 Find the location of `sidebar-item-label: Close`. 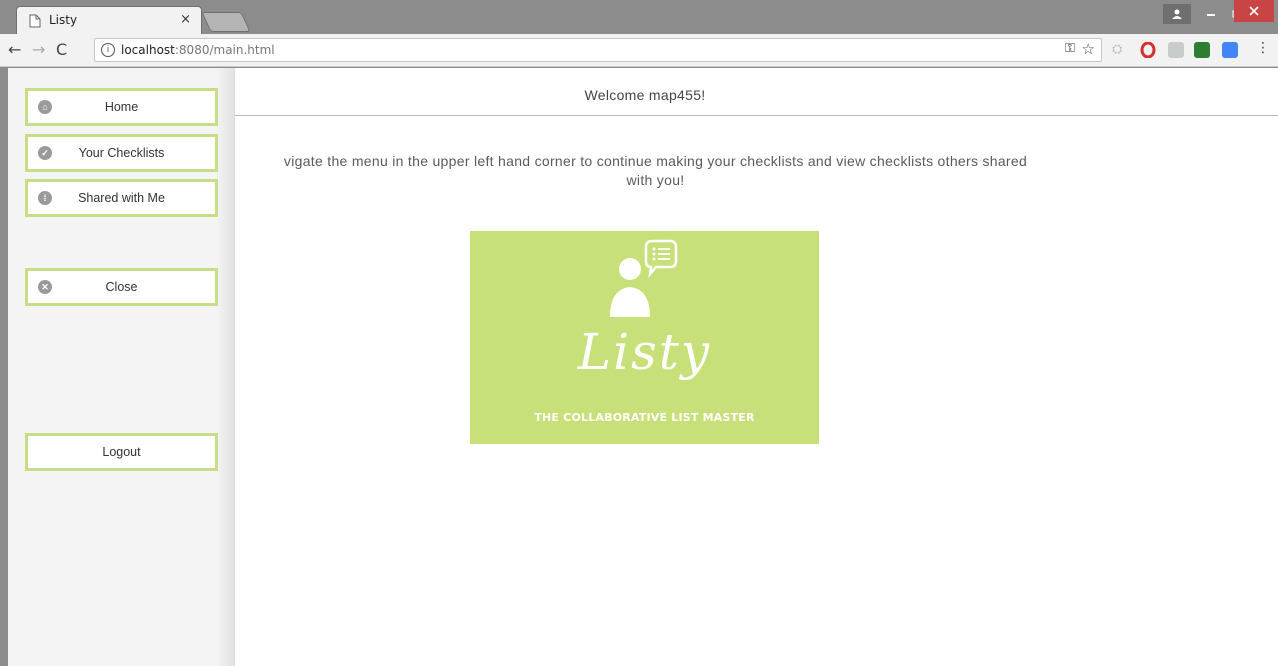

sidebar-item-label: Close is located at coordinates (121, 287).